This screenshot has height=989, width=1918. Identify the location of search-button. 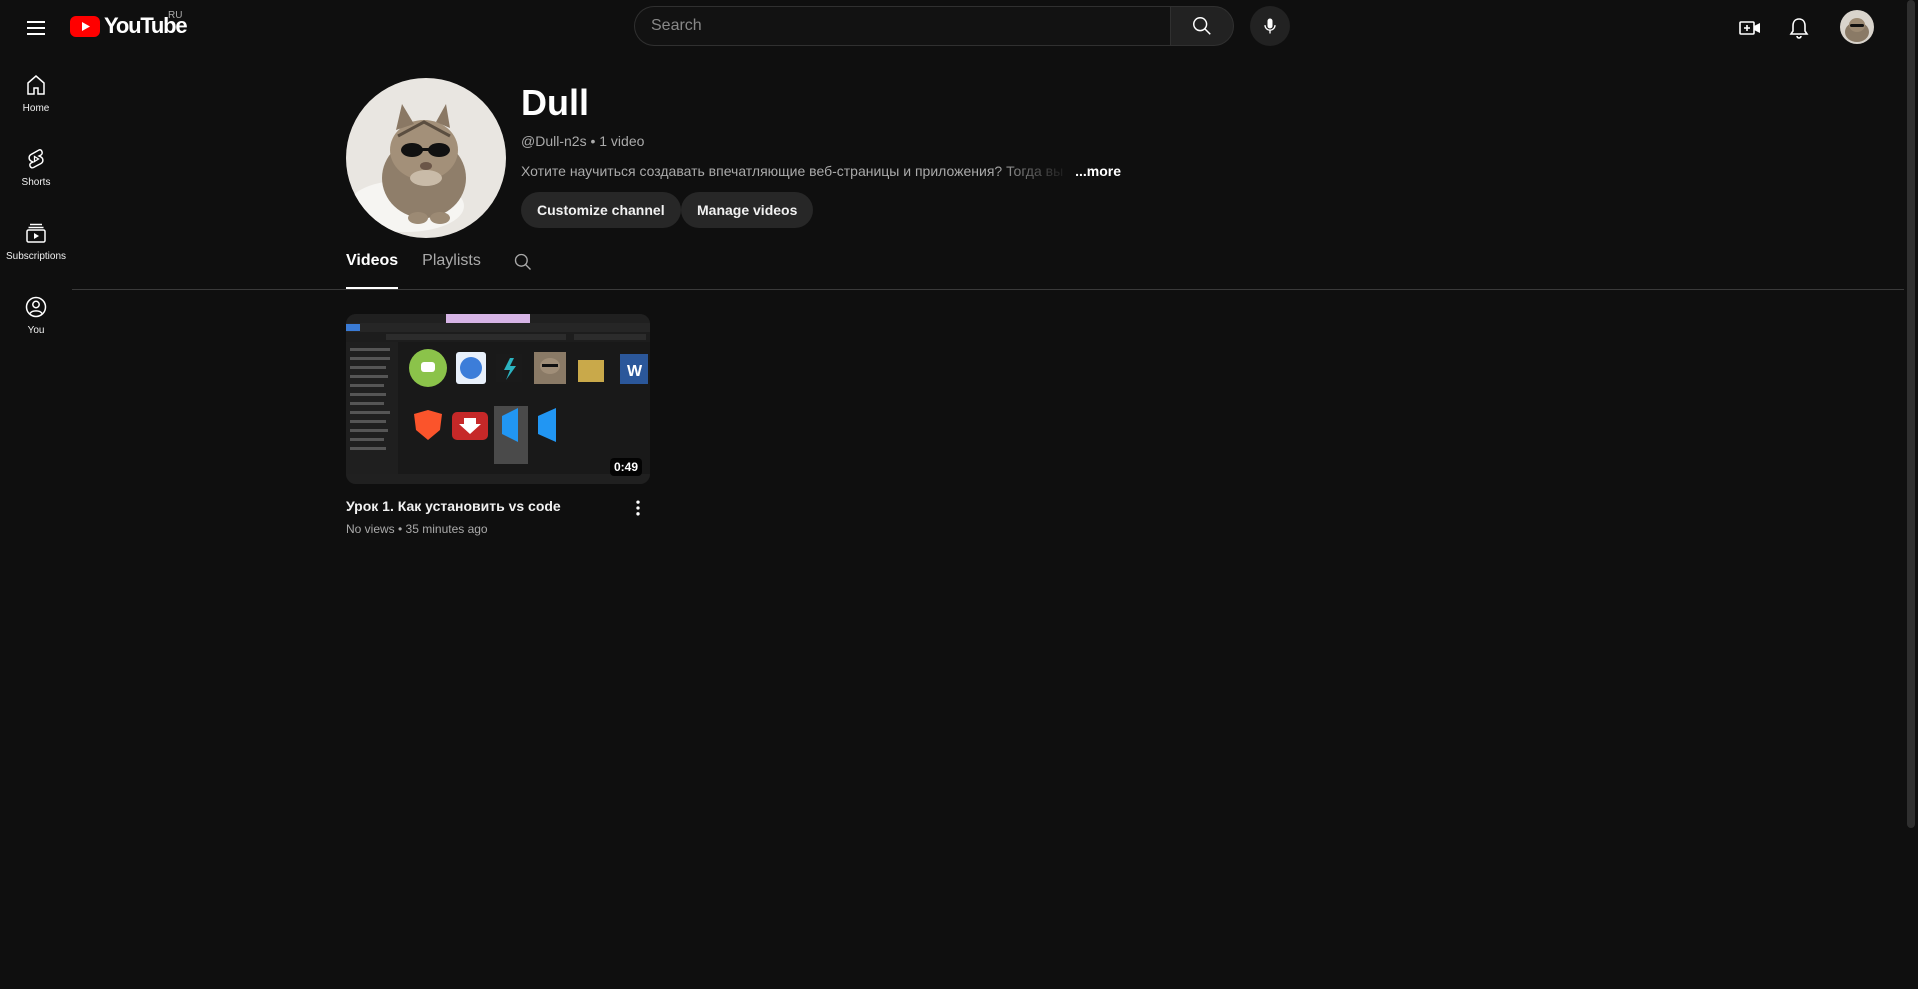
(1202, 26).